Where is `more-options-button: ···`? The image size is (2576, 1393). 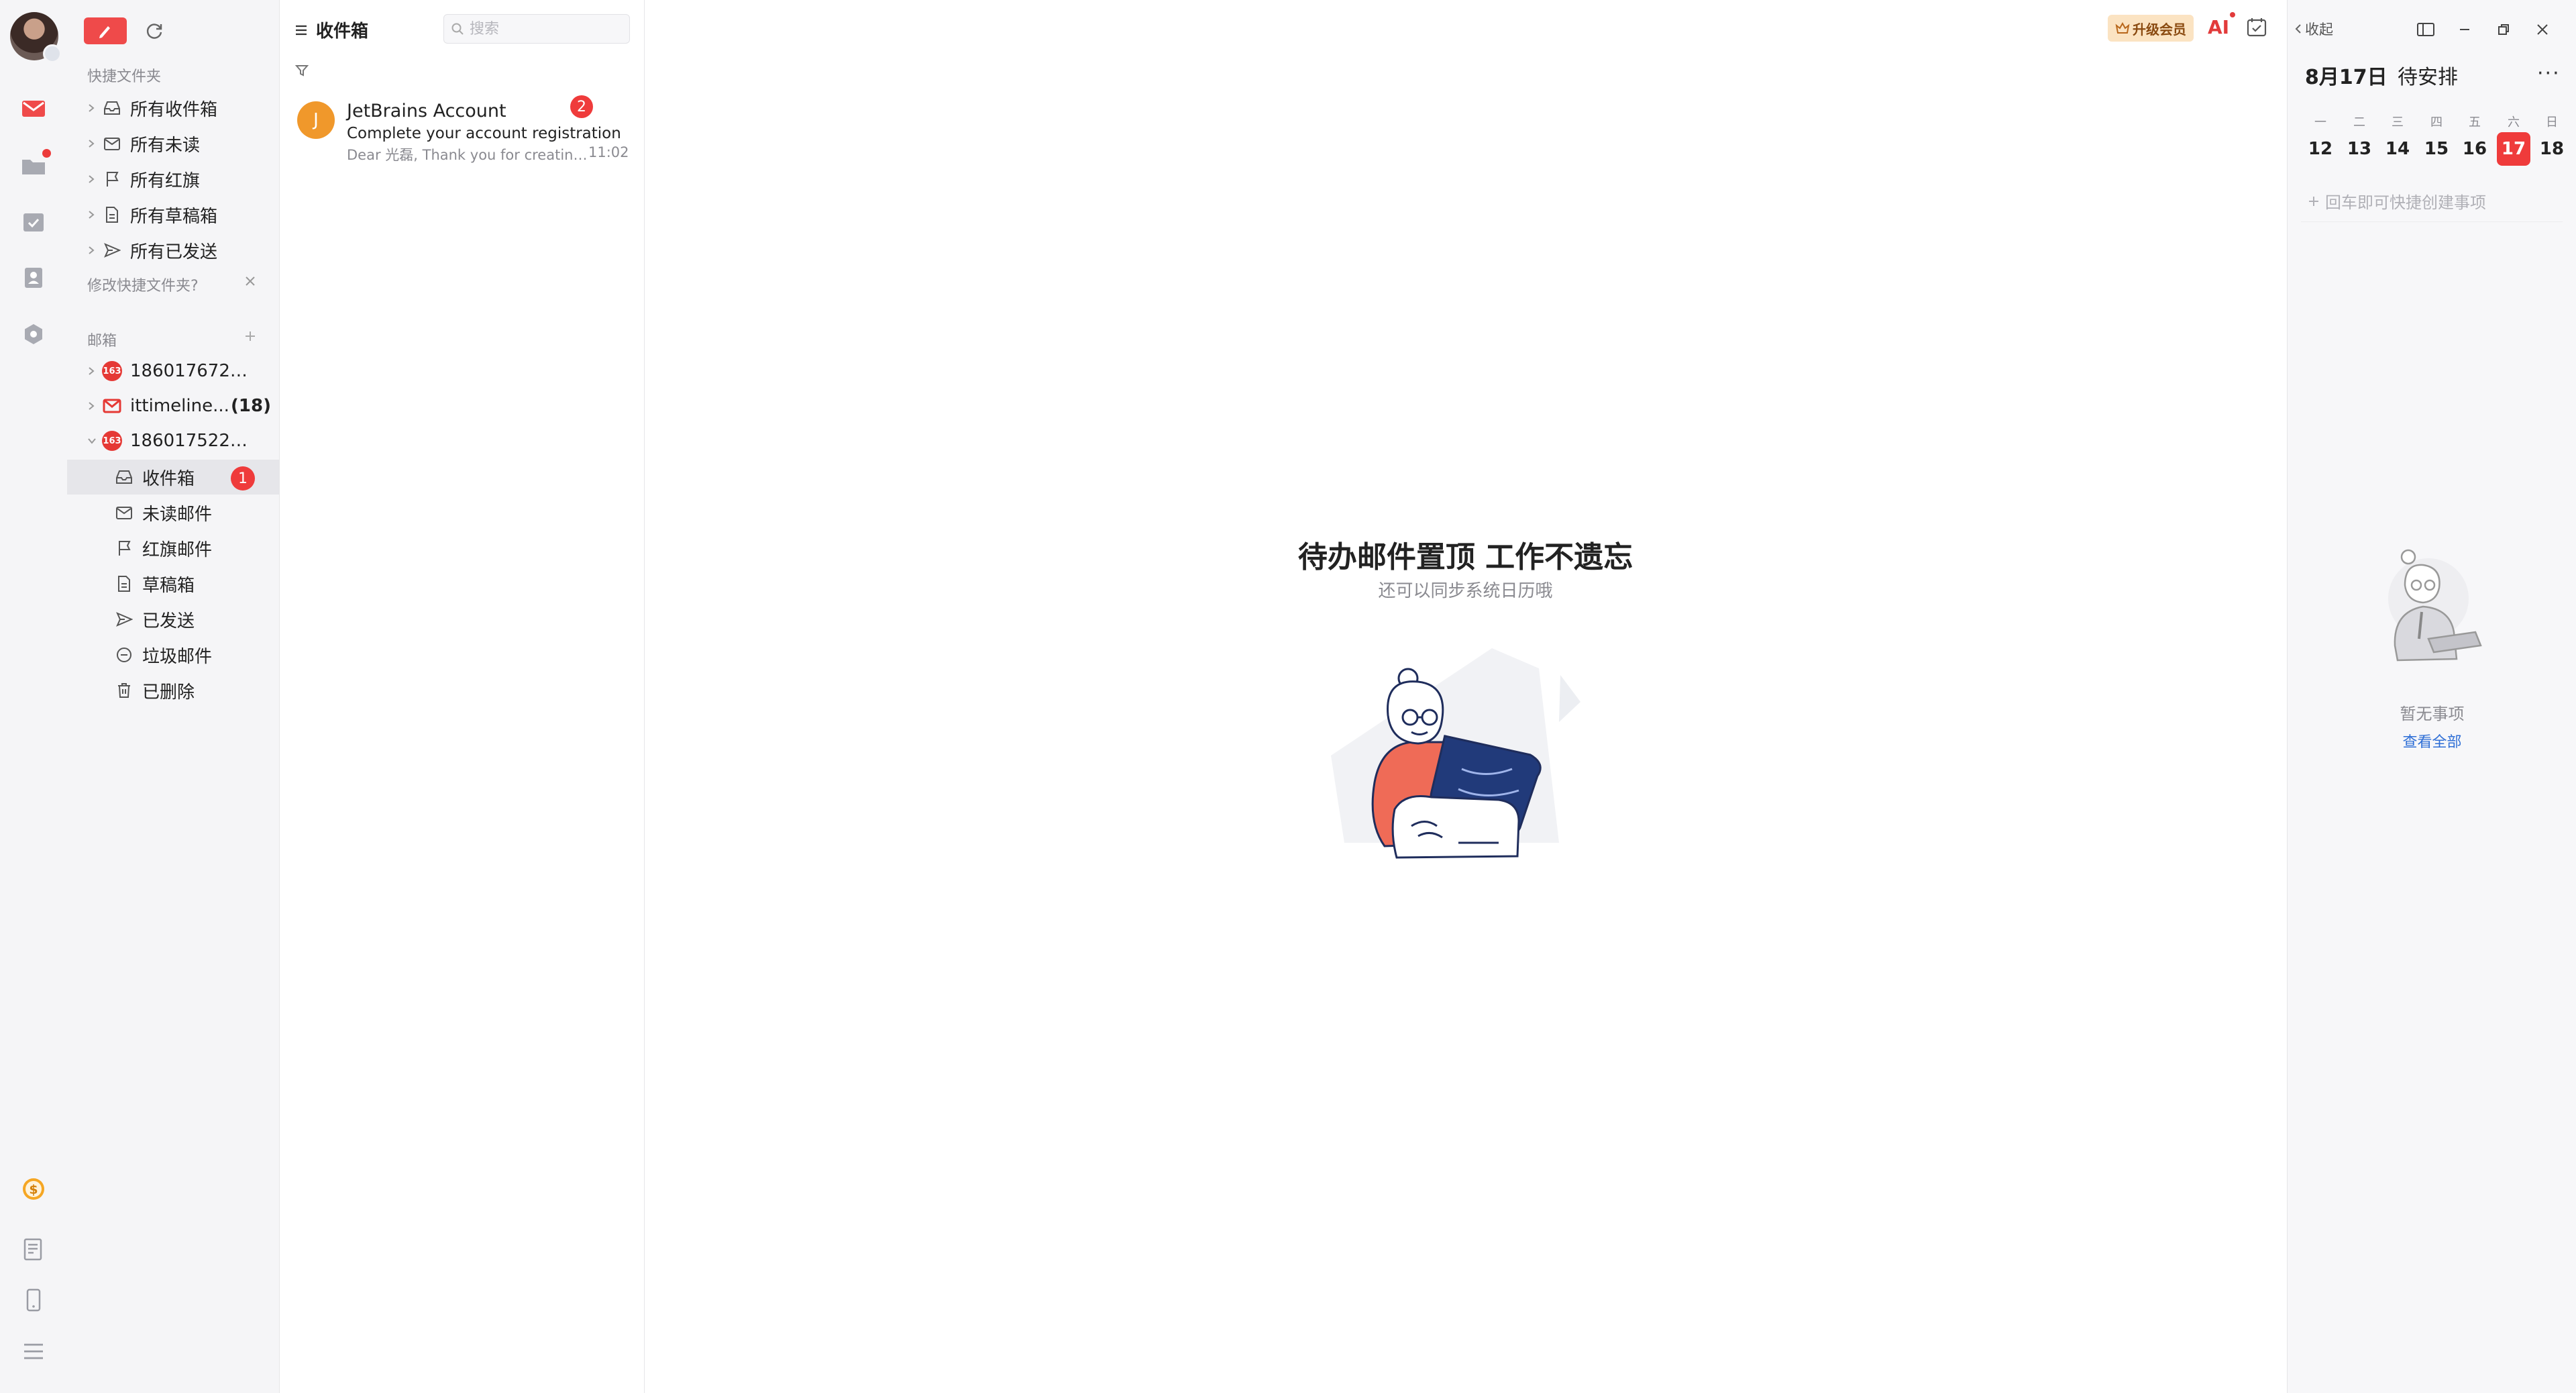 more-options-button: ··· is located at coordinates (2549, 73).